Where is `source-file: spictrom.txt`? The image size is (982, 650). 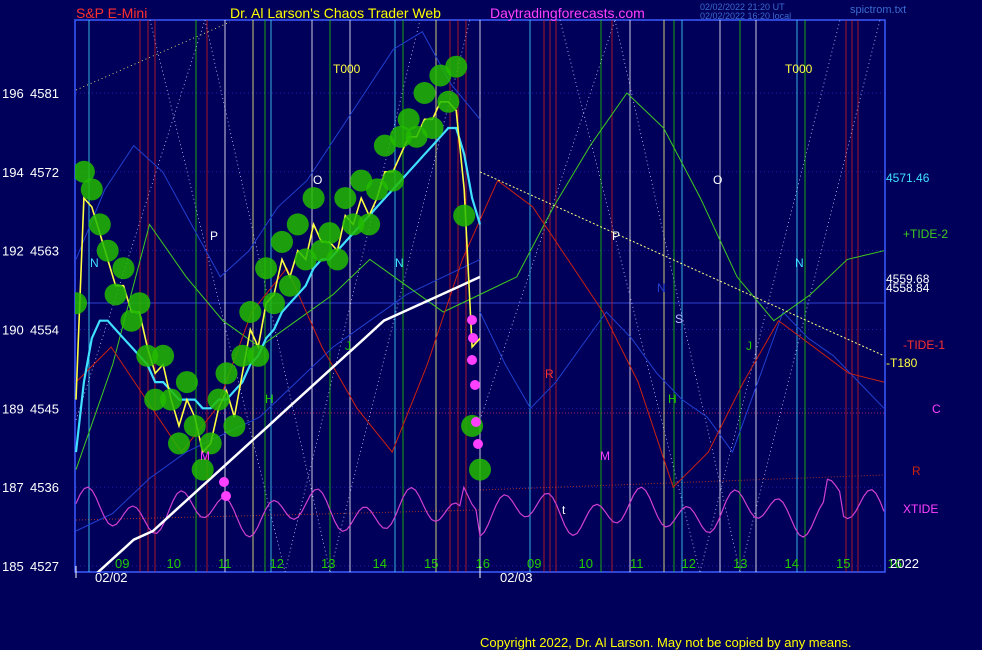
source-file: spictrom.txt is located at coordinates (878, 10).